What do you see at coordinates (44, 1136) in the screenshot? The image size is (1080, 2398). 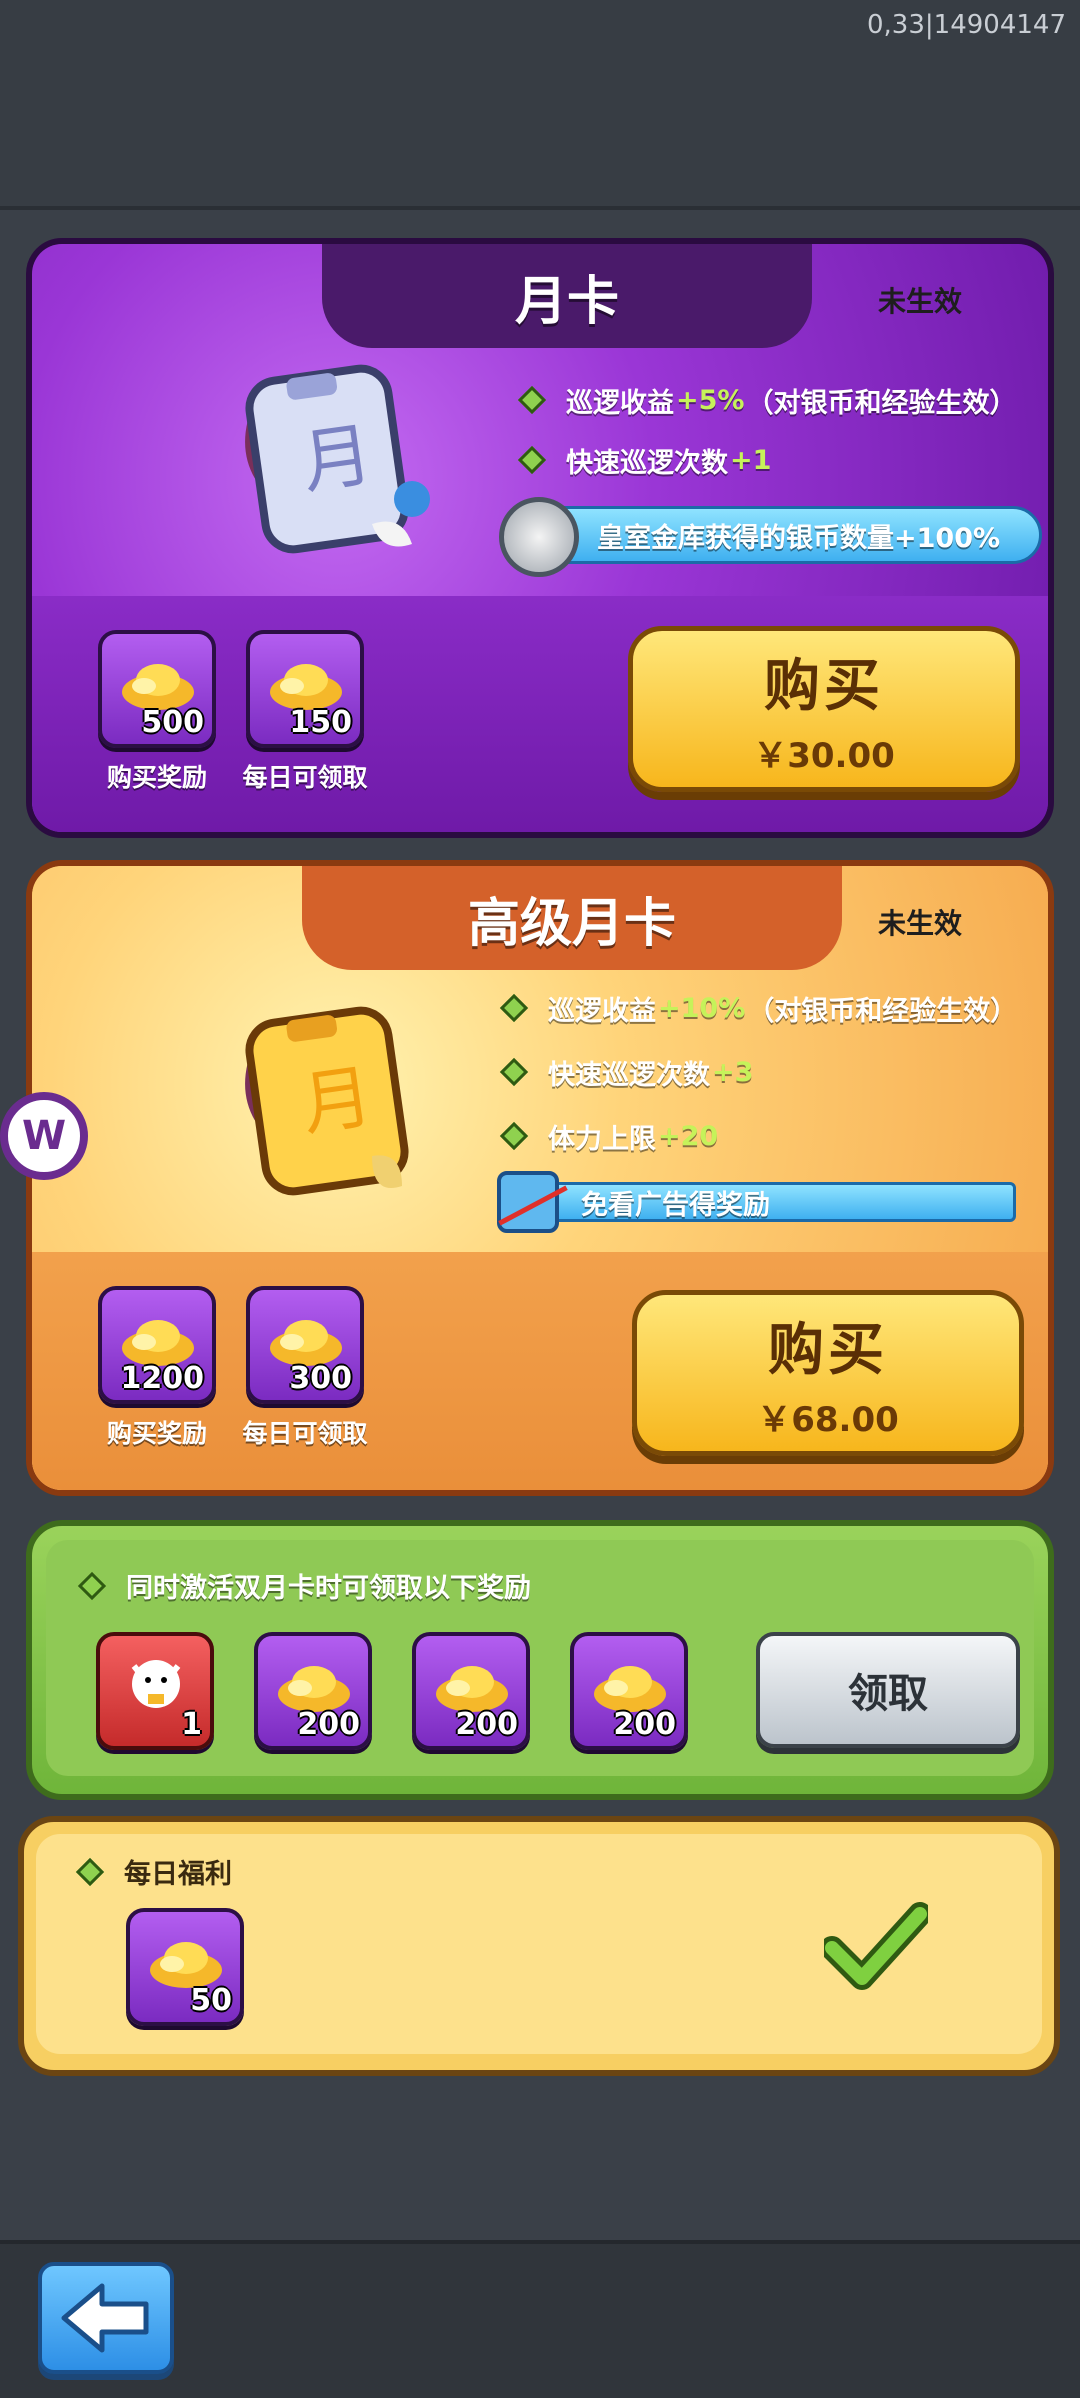 I see `floating-assistant-icon: W` at bounding box center [44, 1136].